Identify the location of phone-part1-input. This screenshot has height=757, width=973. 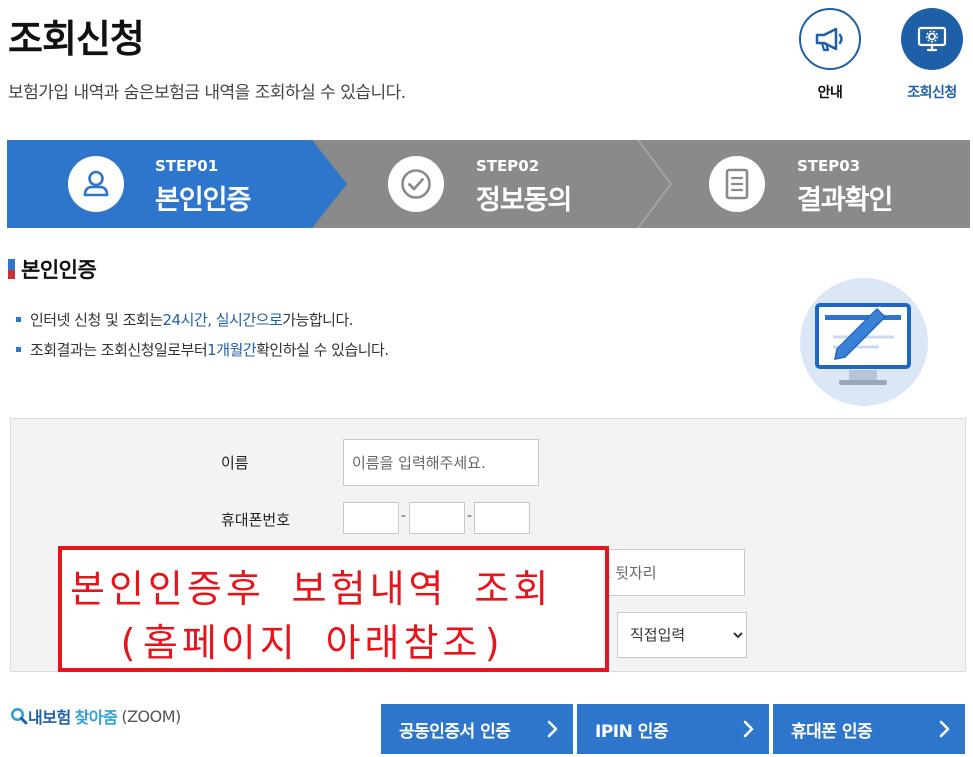
(371, 518).